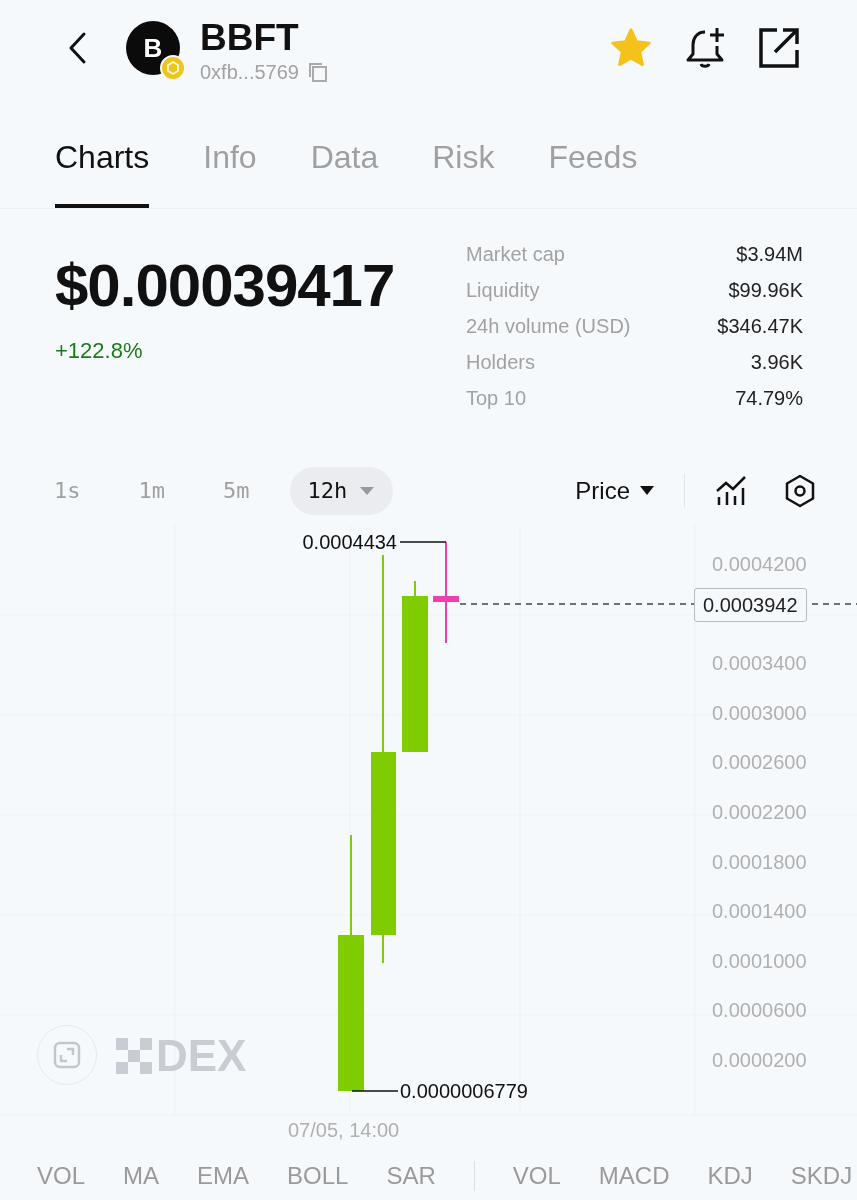 The width and height of the screenshot is (857, 1200). Describe the element at coordinates (548, 327) in the screenshot. I see `stat-label: 24h volume (USD)` at that location.